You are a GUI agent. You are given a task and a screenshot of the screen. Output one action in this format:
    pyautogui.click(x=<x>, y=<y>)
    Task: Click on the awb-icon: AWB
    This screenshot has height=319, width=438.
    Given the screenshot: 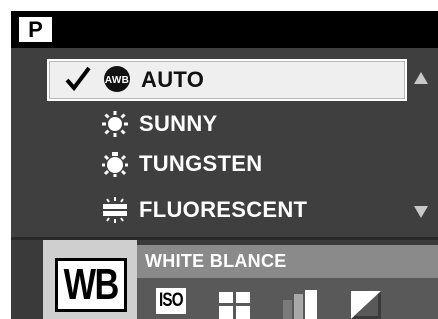 What is the action you would take?
    pyautogui.click(x=117, y=79)
    